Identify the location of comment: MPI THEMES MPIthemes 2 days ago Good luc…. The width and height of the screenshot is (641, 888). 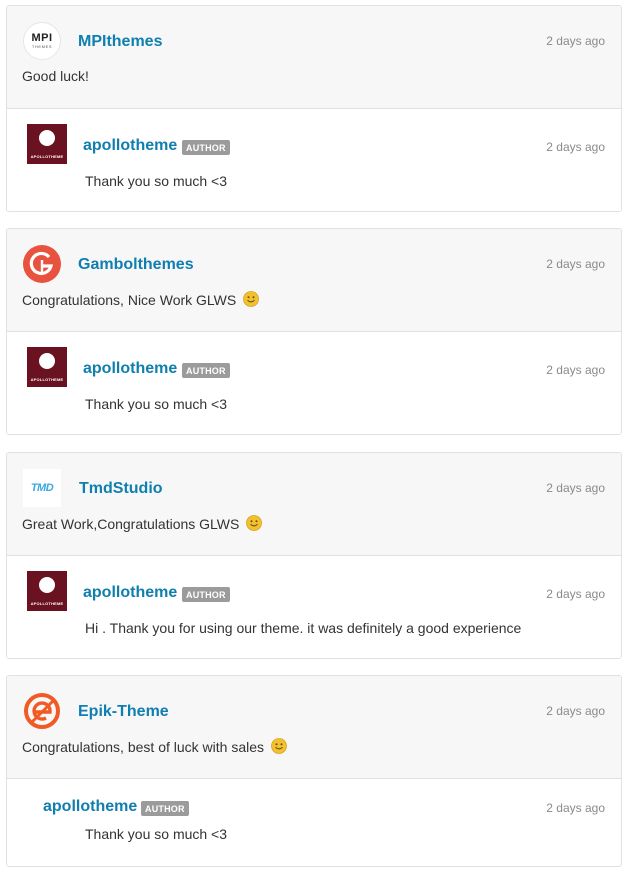
(314, 57).